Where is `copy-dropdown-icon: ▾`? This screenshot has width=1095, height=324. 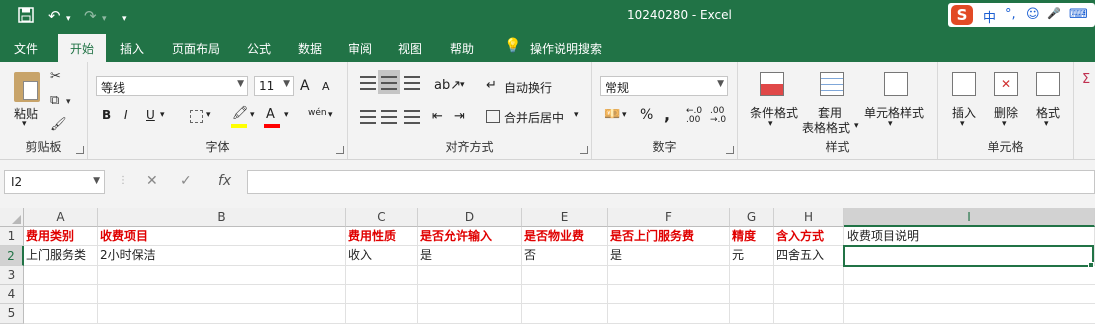
copy-dropdown-icon: ▾ is located at coordinates (68, 102).